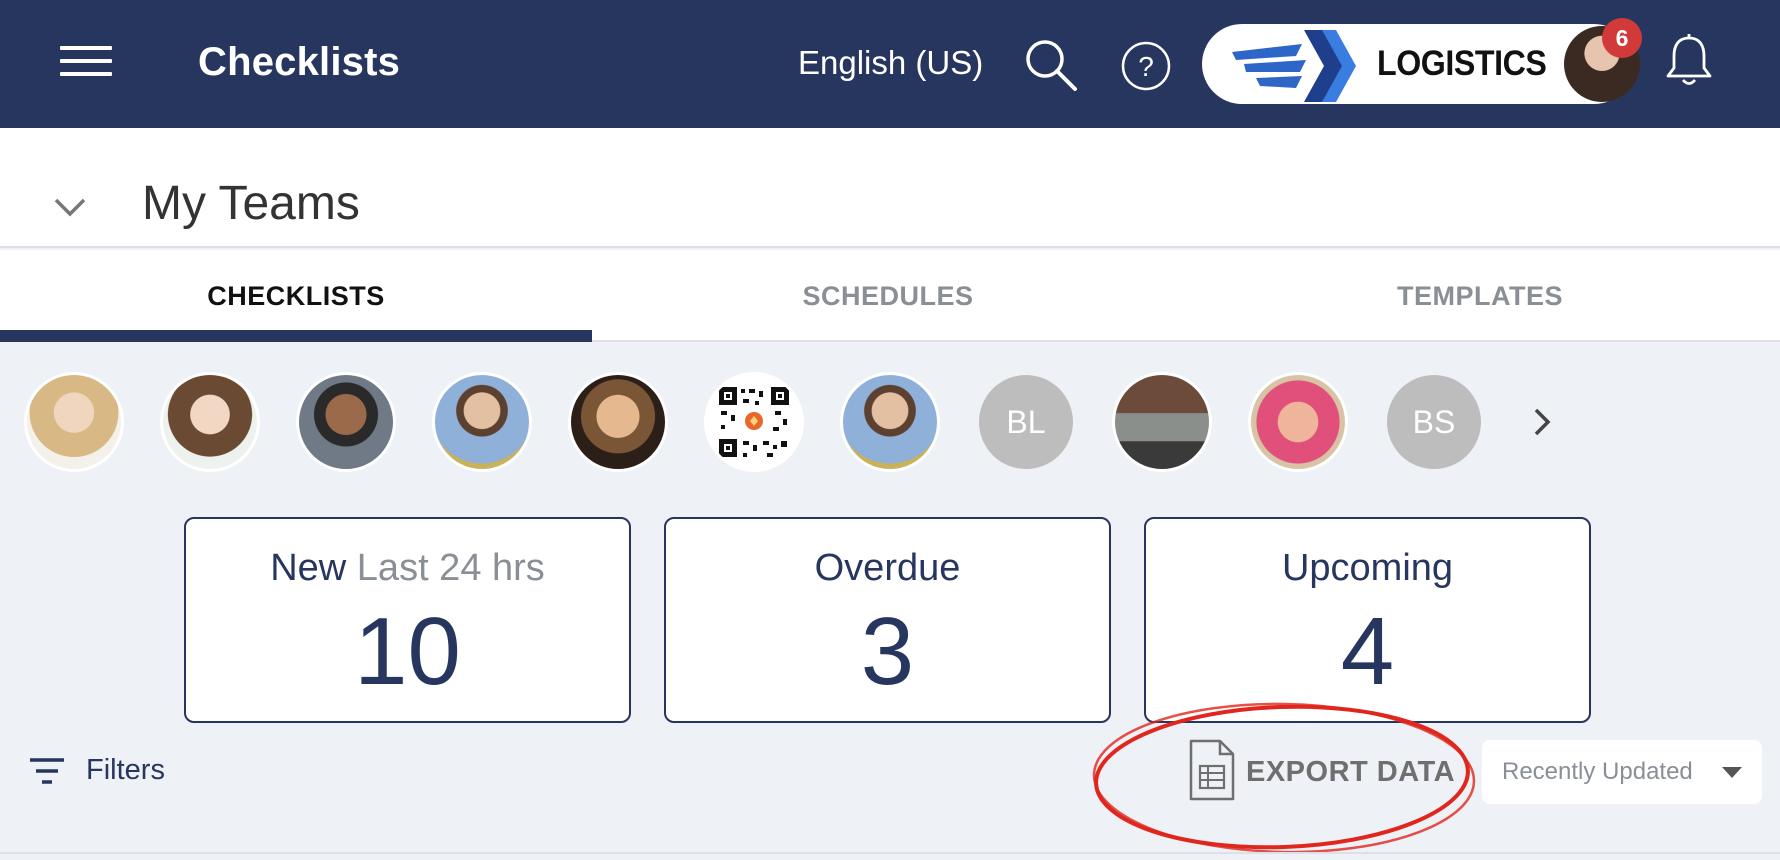 The image size is (1780, 860). I want to click on export-data-button: EXPORT DATA, so click(1320, 771).